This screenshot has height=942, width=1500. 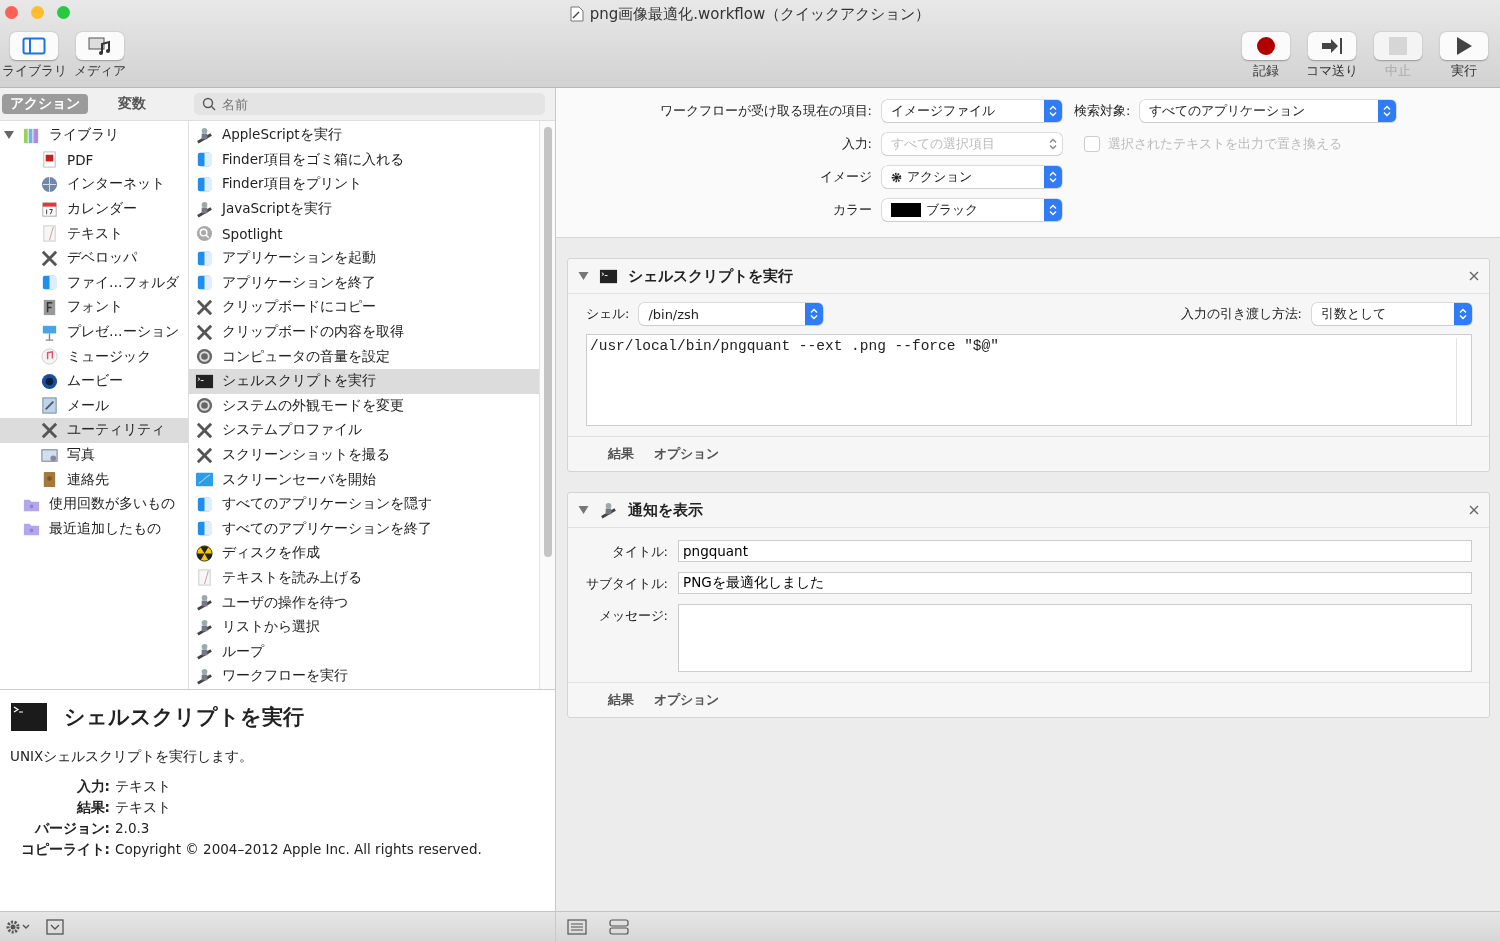 What do you see at coordinates (364, 479) in the screenshot?
I see `action-item: スクリーンセーバを開始` at bounding box center [364, 479].